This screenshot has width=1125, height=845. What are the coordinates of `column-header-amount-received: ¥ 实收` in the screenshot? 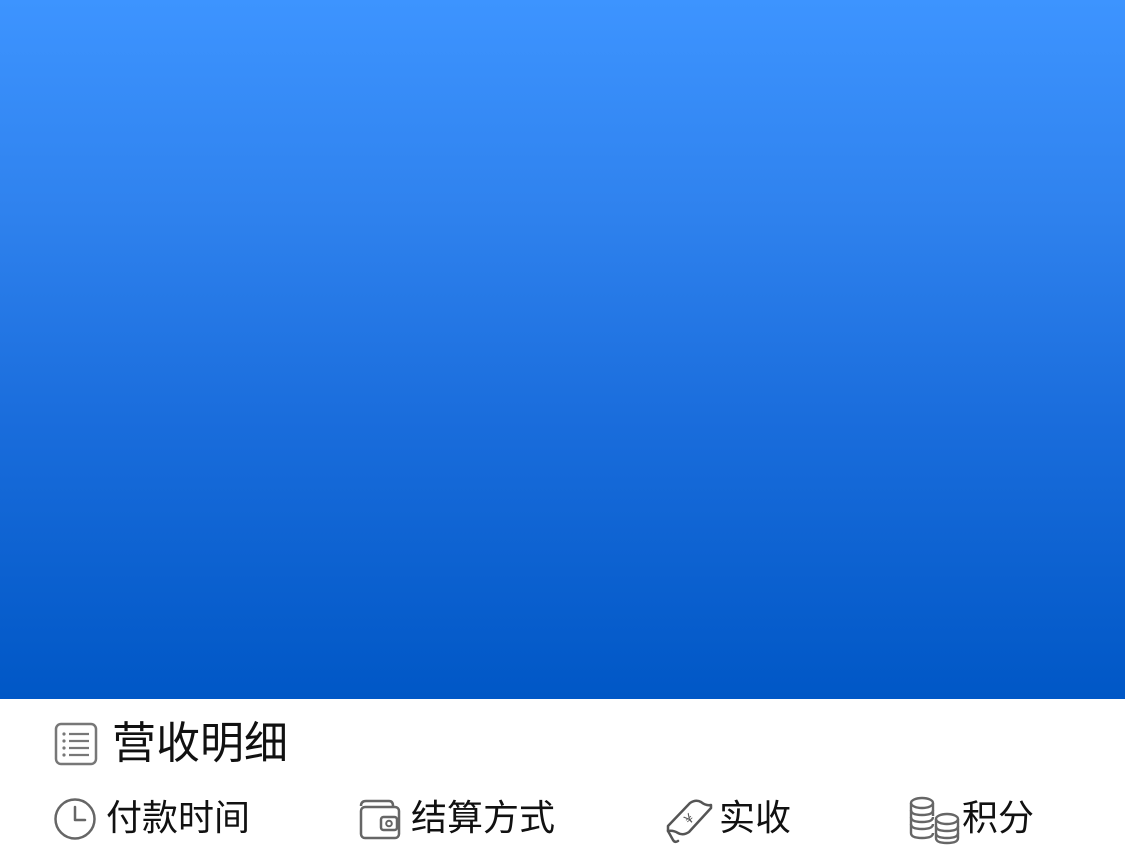 It's located at (728, 819).